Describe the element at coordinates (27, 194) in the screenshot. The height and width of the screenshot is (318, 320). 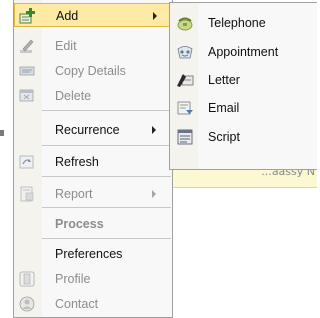
I see `report-icon` at that location.